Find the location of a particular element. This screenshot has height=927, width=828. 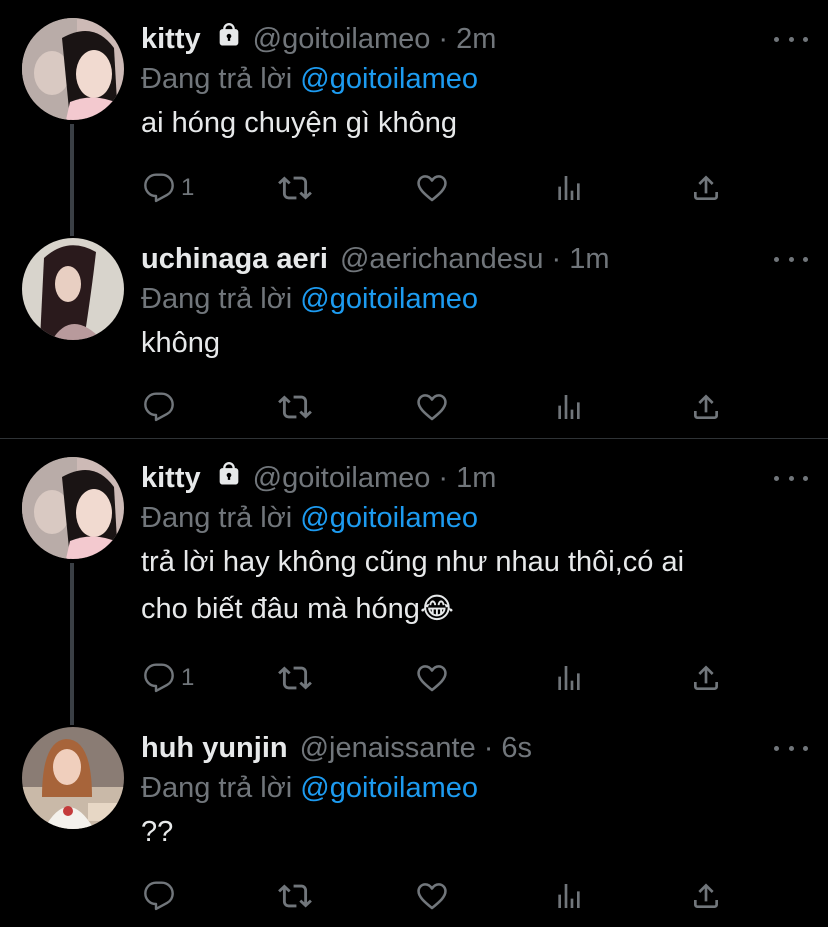

thread-line is located at coordinates (72, 644).